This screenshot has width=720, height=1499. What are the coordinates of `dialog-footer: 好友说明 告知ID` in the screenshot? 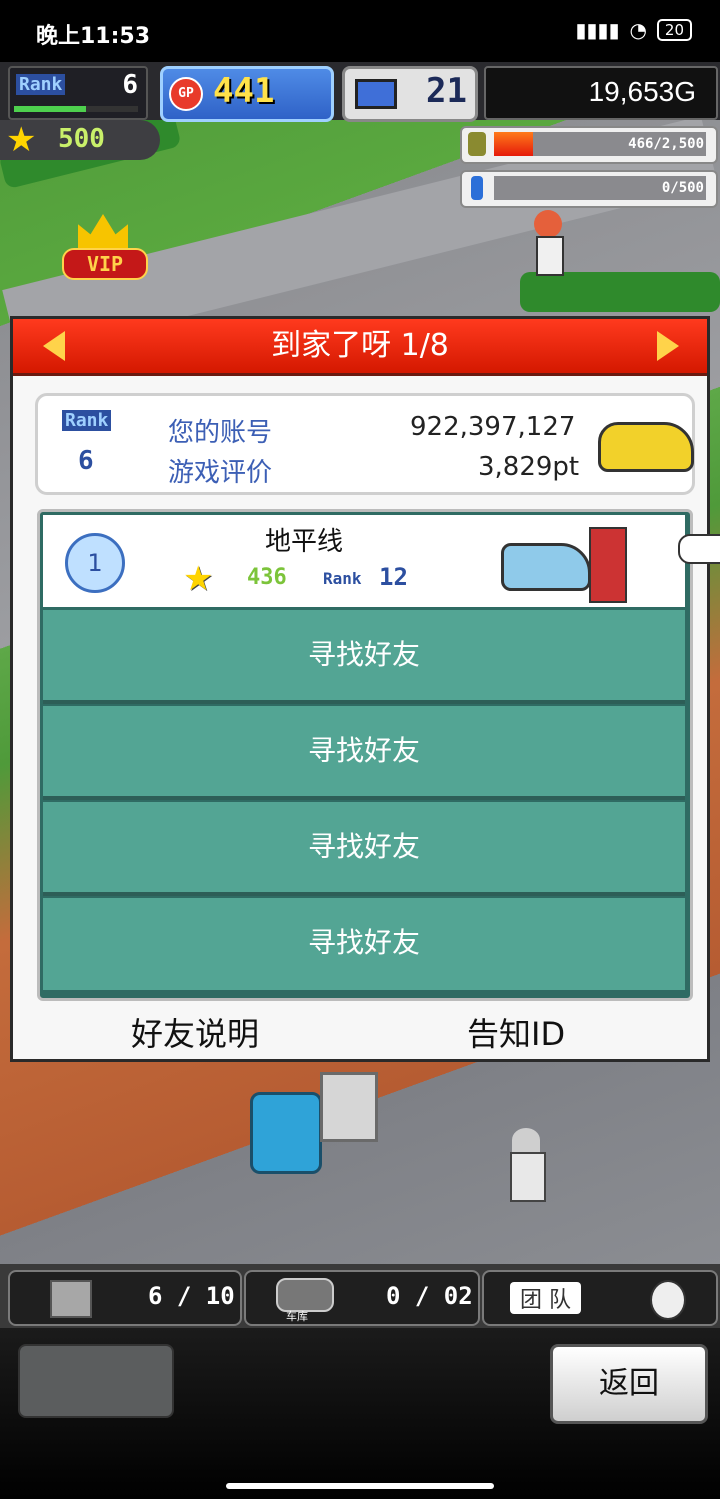 It's located at (360, 1029).